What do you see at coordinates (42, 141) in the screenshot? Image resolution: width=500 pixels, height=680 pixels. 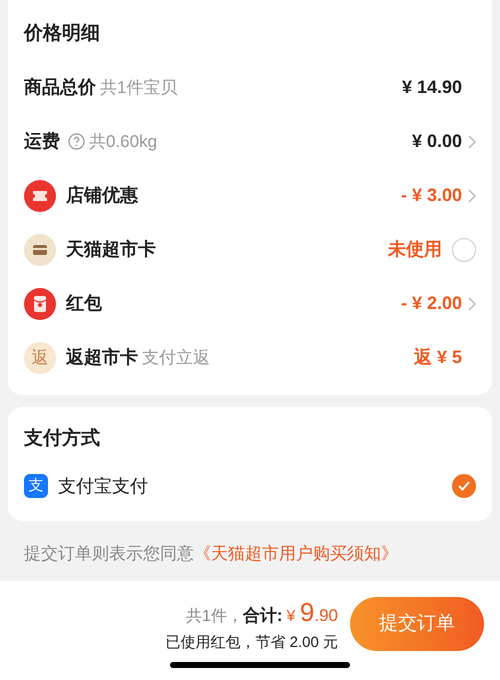 I see `row-label: 运费` at bounding box center [42, 141].